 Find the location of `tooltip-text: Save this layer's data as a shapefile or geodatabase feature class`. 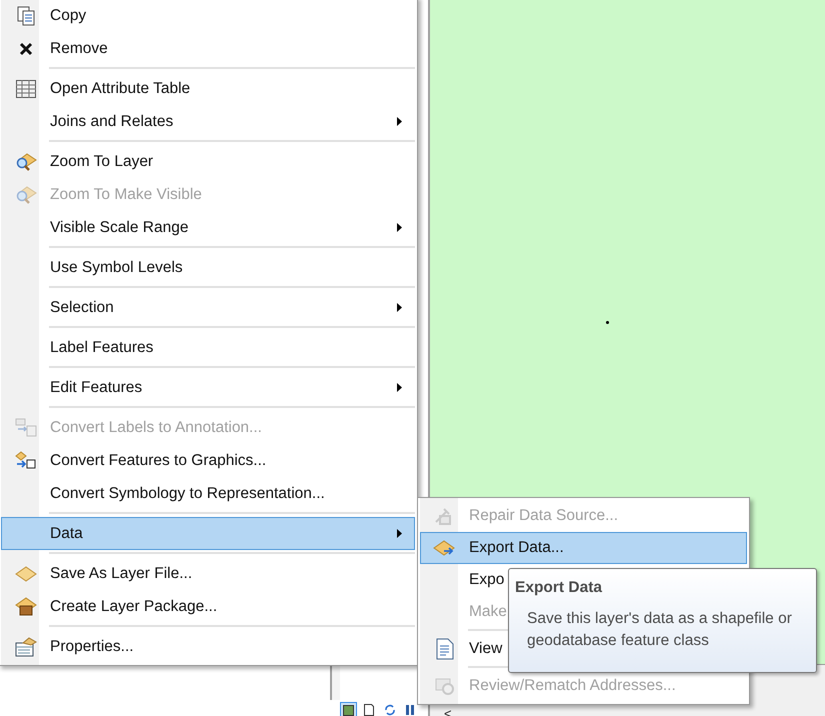

tooltip-text: Save this layer's data as a shapefile or geodatabase feature class is located at coordinates (660, 630).